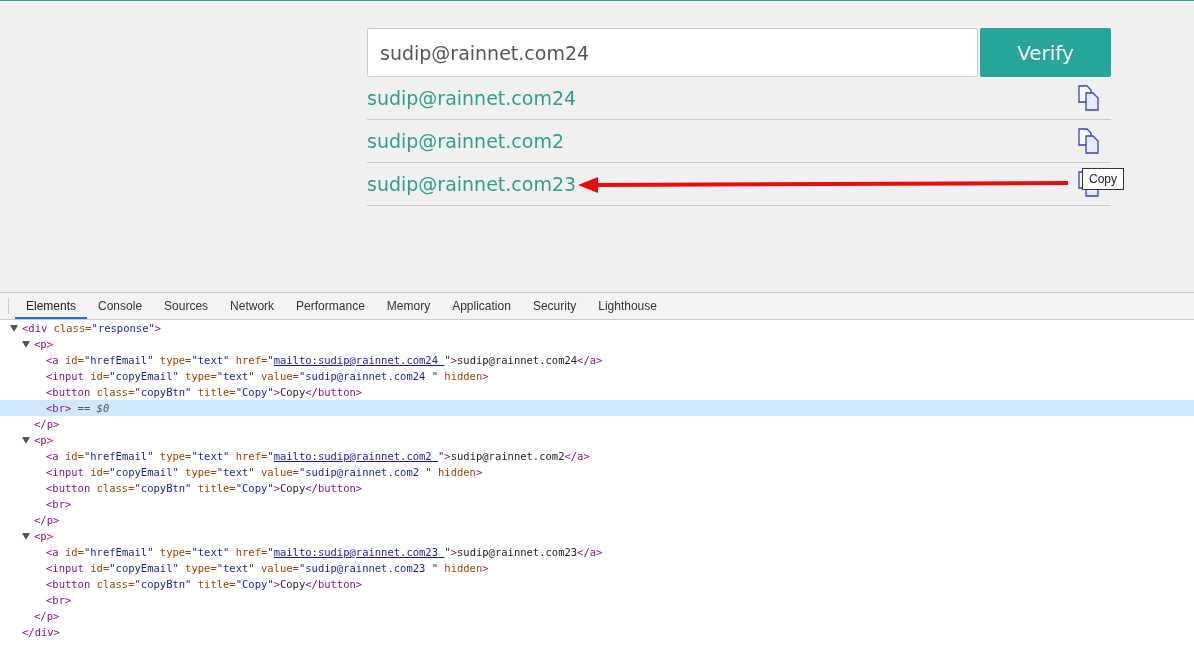 This screenshot has height=650, width=1194. What do you see at coordinates (408, 306) in the screenshot?
I see `devtools-tab: Memory` at bounding box center [408, 306].